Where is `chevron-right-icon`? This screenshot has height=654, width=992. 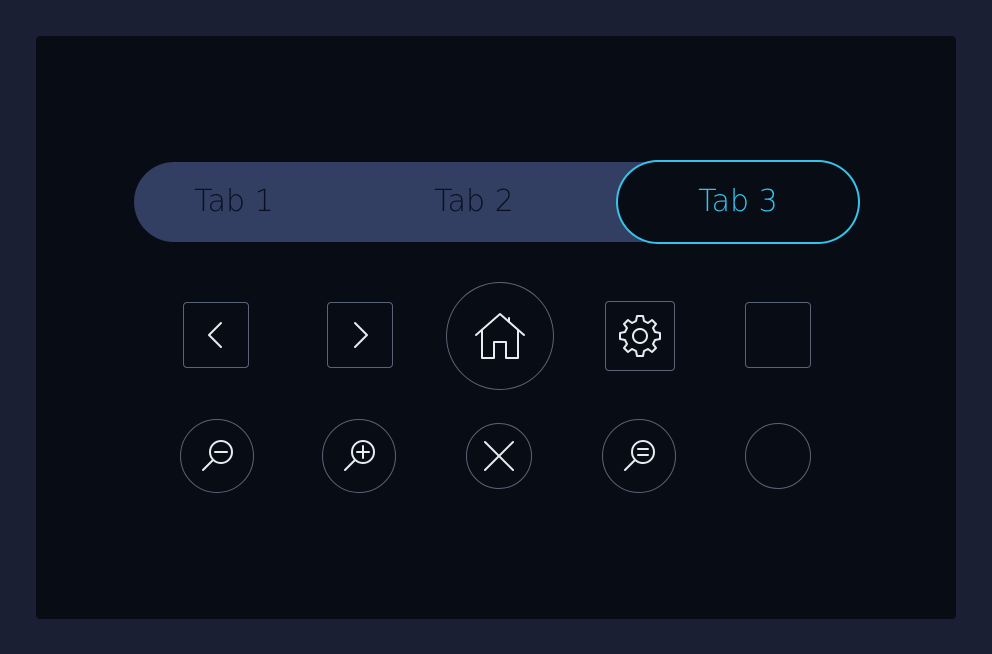 chevron-right-icon is located at coordinates (361, 335).